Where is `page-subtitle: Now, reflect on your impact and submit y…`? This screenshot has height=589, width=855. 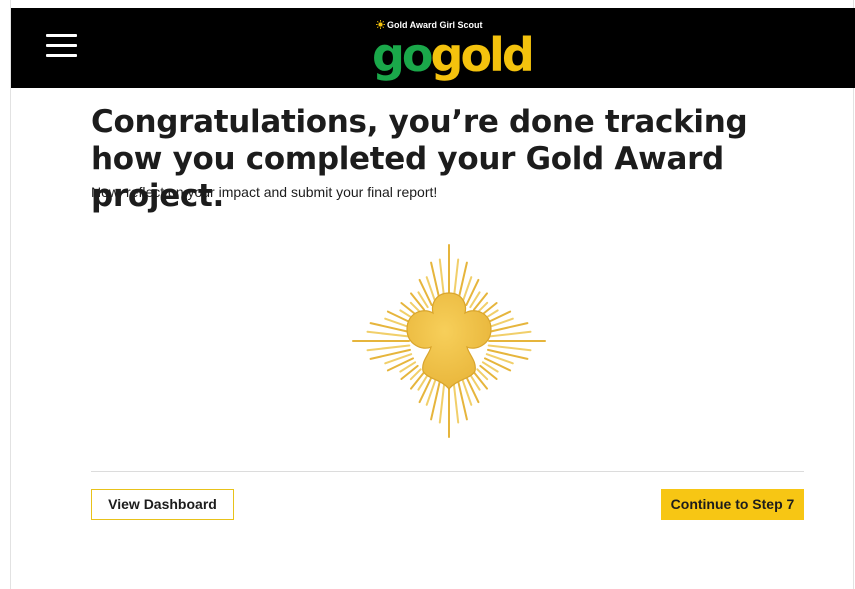
page-subtitle: Now, reflect on your impact and submit y… is located at coordinates (264, 192).